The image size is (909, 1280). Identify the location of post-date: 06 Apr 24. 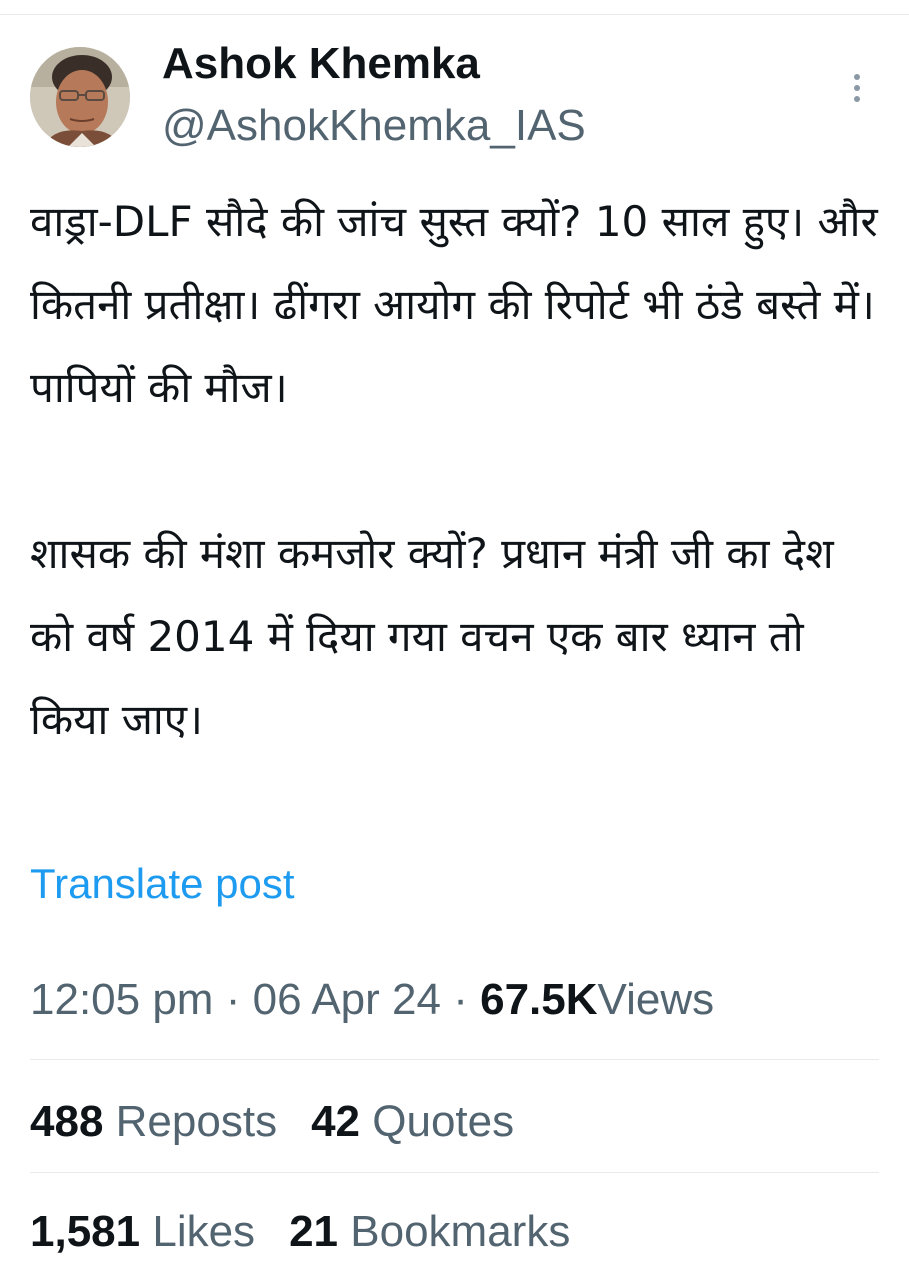
(347, 999).